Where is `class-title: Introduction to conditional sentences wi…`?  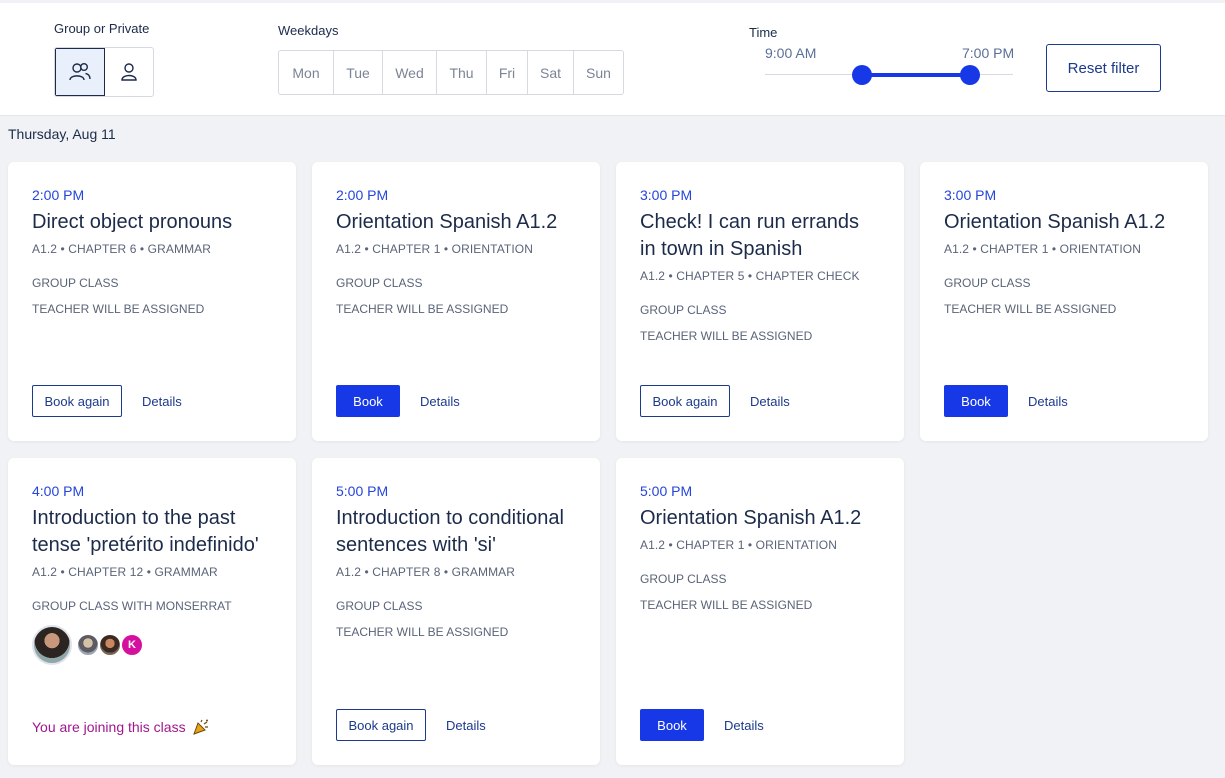 class-title: Introduction to conditional sentences wi… is located at coordinates (450, 531).